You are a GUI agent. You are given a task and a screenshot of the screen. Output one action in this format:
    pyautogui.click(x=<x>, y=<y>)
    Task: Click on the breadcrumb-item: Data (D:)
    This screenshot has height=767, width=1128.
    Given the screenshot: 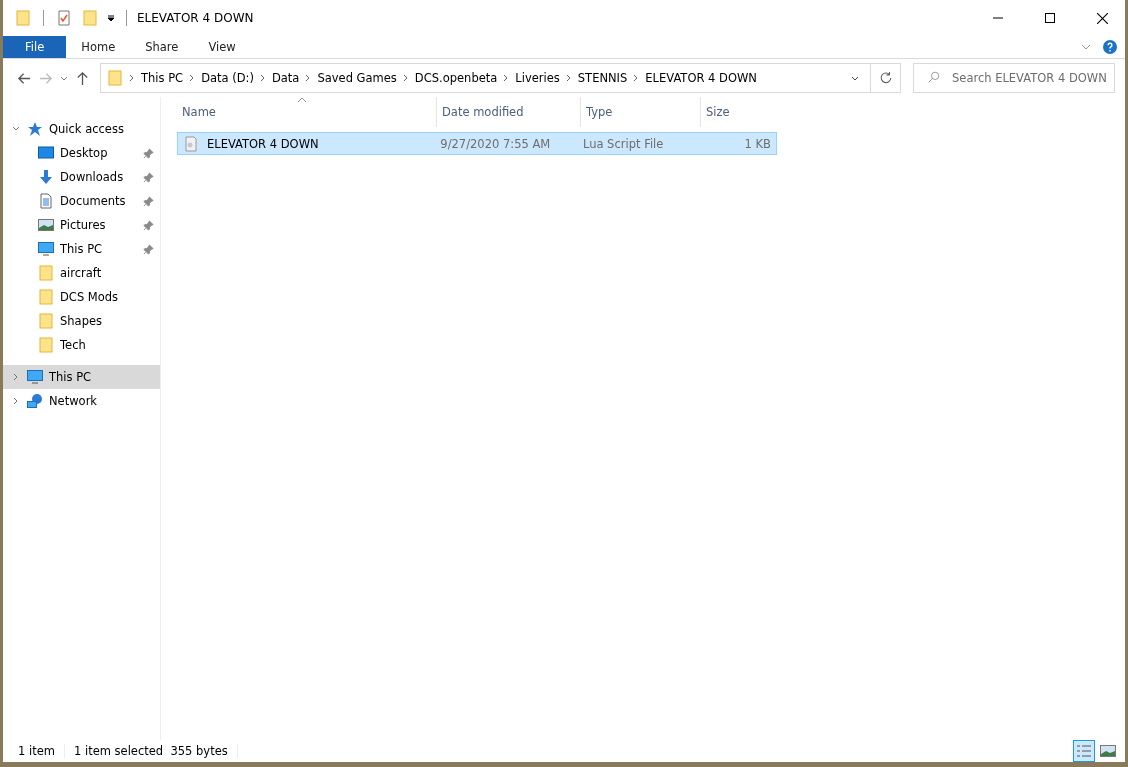 What is the action you would take?
    pyautogui.click(x=227, y=78)
    